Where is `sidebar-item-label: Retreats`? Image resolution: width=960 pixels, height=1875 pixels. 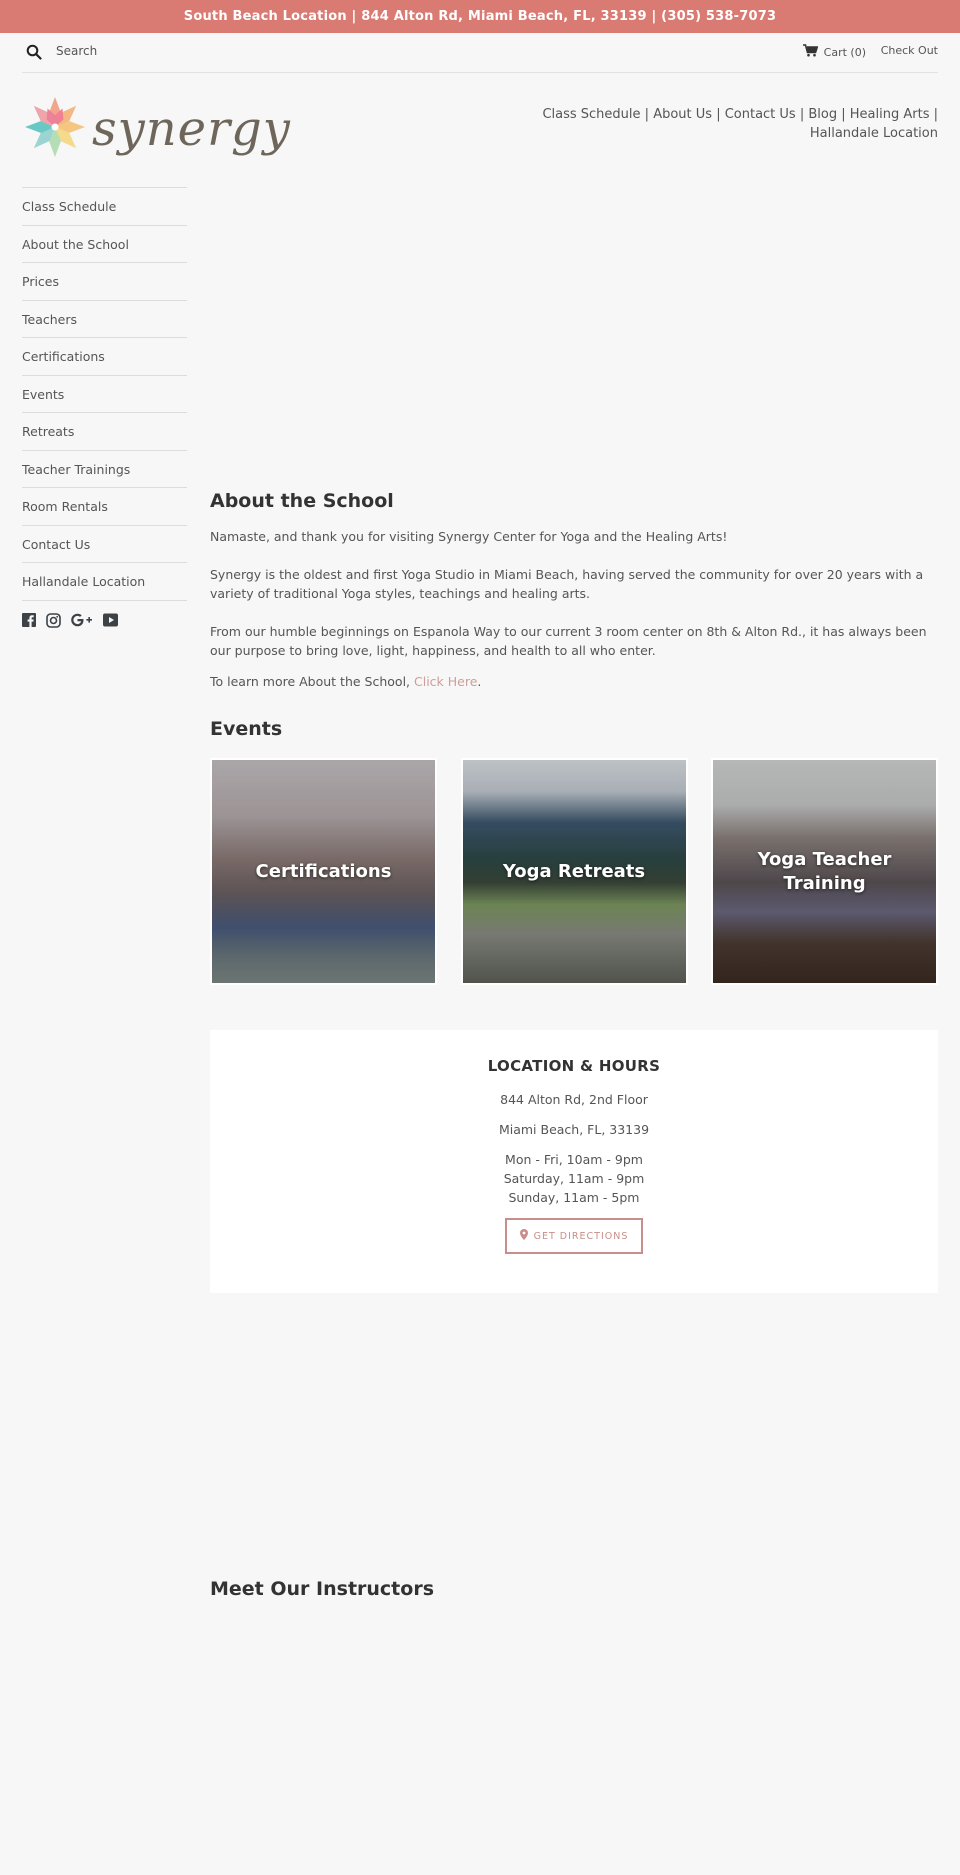 sidebar-item-label: Retreats is located at coordinates (48, 431).